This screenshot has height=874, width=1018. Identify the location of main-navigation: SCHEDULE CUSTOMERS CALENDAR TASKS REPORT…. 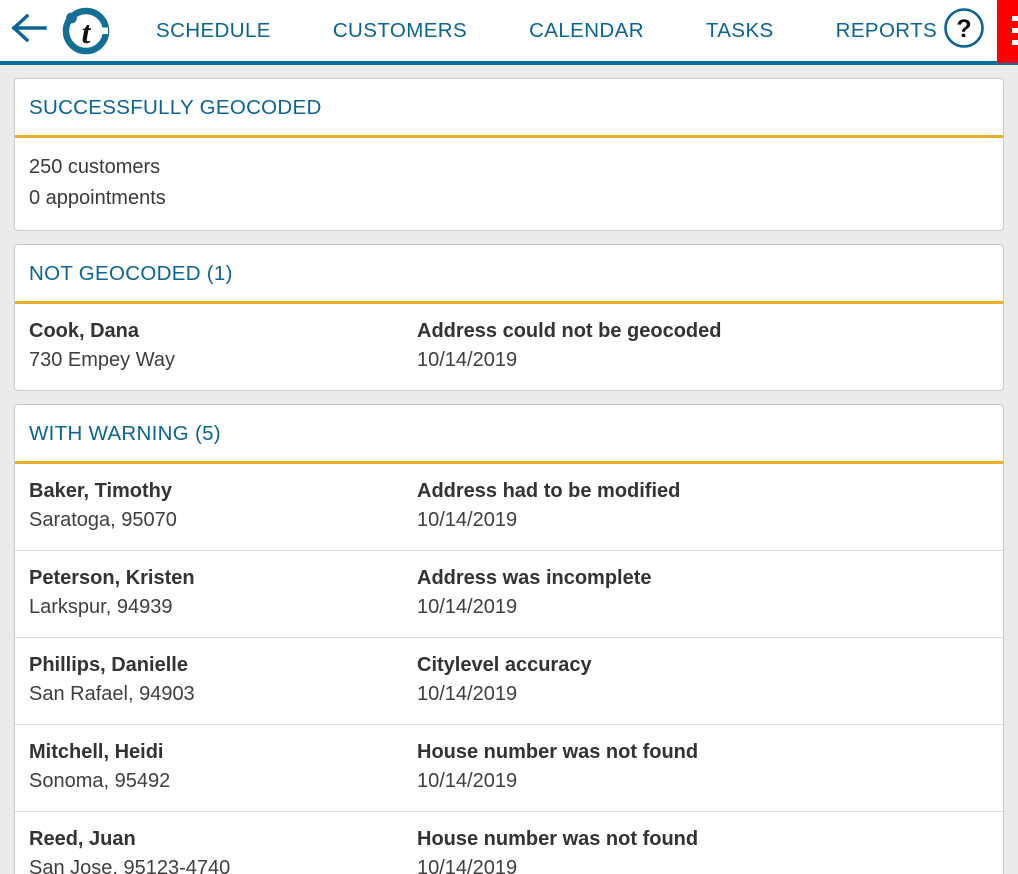
(546, 31).